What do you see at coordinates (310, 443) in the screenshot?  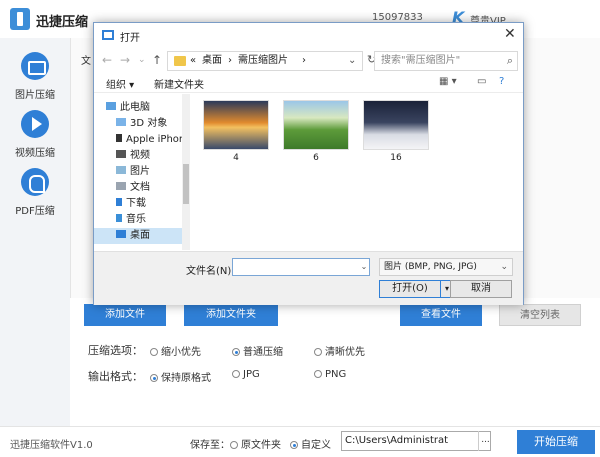 I see `save-custom-option: 自定义` at bounding box center [310, 443].